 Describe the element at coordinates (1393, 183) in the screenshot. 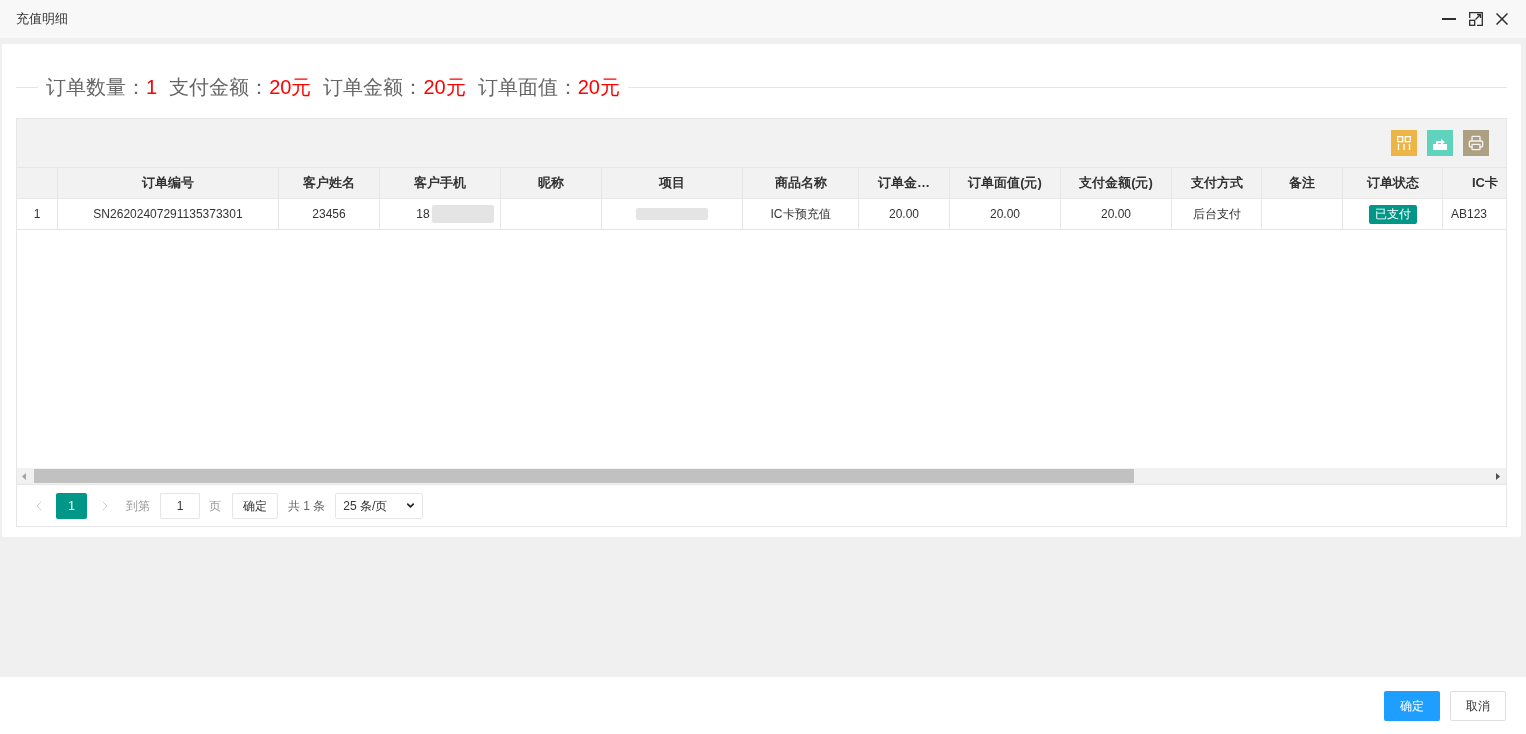

I see `column-header: 订单状态` at that location.